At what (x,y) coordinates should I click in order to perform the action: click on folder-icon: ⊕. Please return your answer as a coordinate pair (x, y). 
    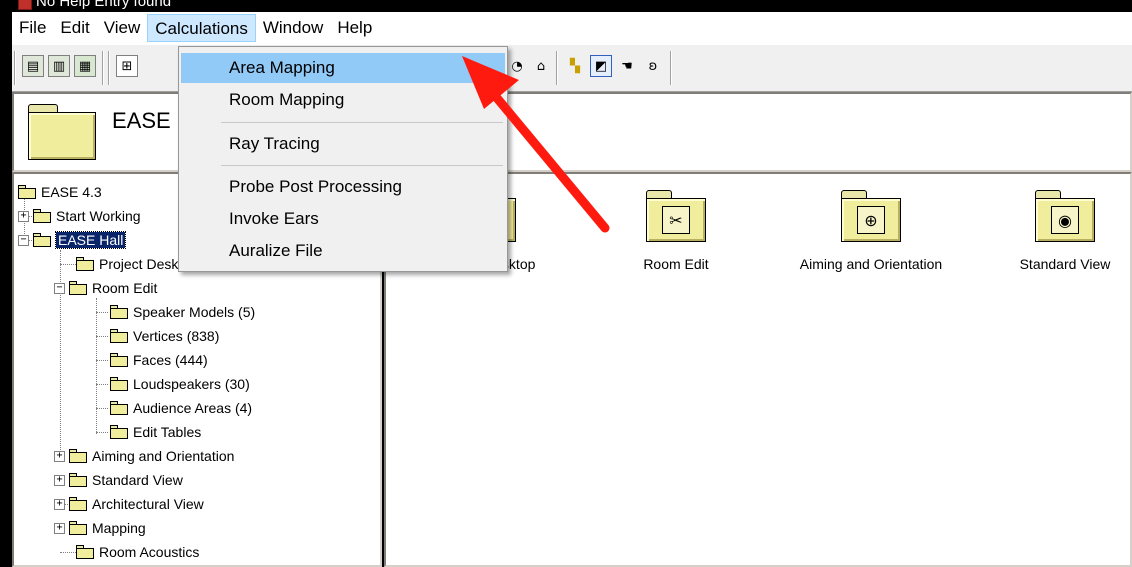
    Looking at the image, I should click on (871, 216).